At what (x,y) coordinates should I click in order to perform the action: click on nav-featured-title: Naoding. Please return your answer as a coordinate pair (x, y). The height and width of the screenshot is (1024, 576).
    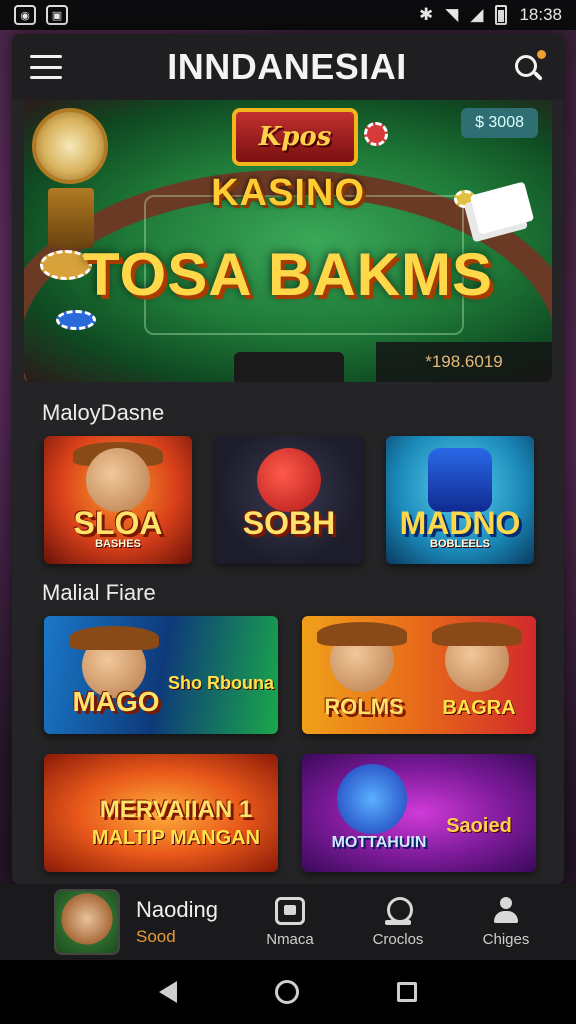
    Looking at the image, I should click on (177, 909).